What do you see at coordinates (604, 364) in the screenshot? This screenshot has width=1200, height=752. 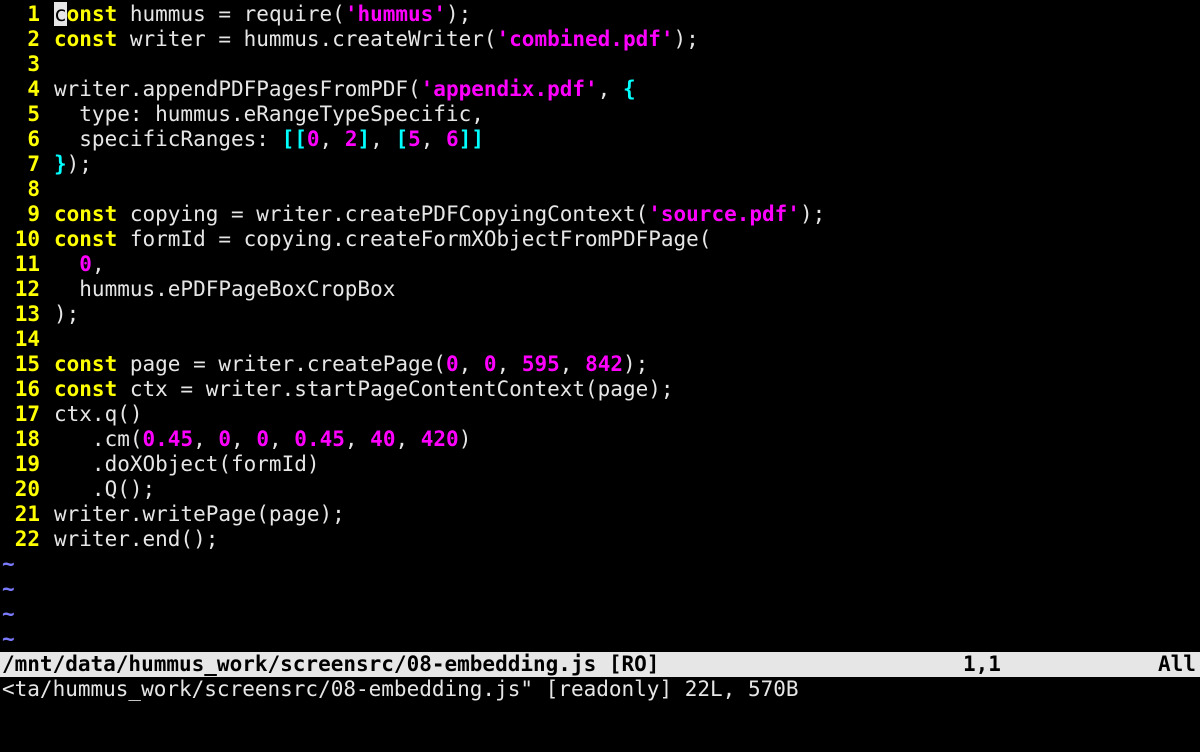 I see `code-token: 842` at bounding box center [604, 364].